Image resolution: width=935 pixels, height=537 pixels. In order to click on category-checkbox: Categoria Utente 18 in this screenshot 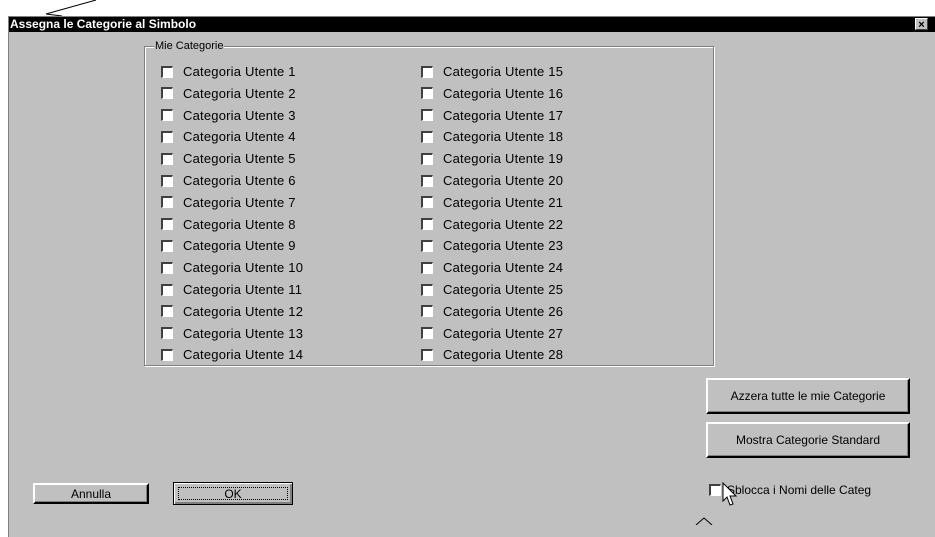, I will do `click(492, 136)`.